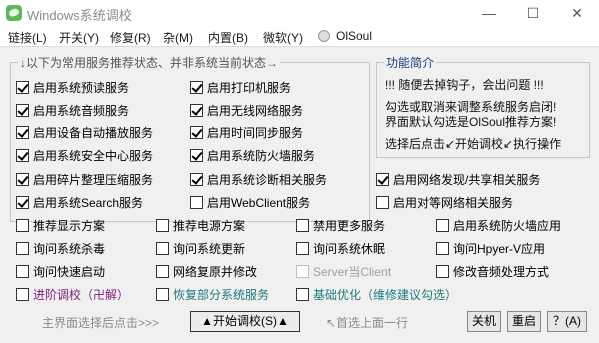 This screenshot has width=599, height=343. Describe the element at coordinates (178, 37) in the screenshot. I see `menu-misc: 杂(M)` at that location.